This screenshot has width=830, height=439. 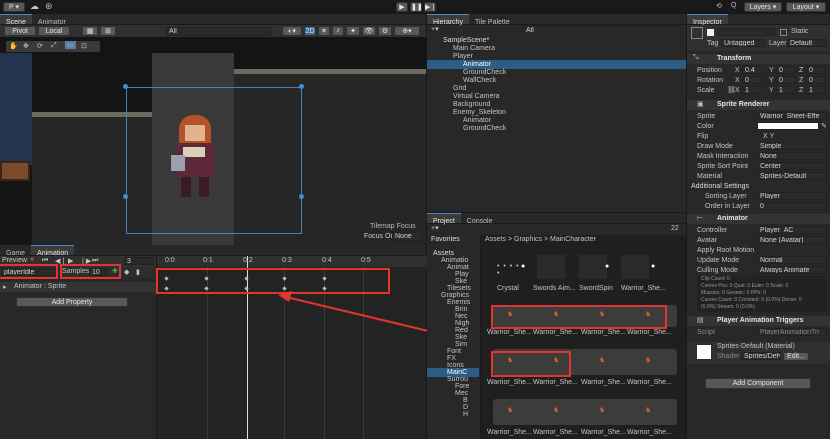 I want to click on tab-inspector: Inspector, so click(x=707, y=20).